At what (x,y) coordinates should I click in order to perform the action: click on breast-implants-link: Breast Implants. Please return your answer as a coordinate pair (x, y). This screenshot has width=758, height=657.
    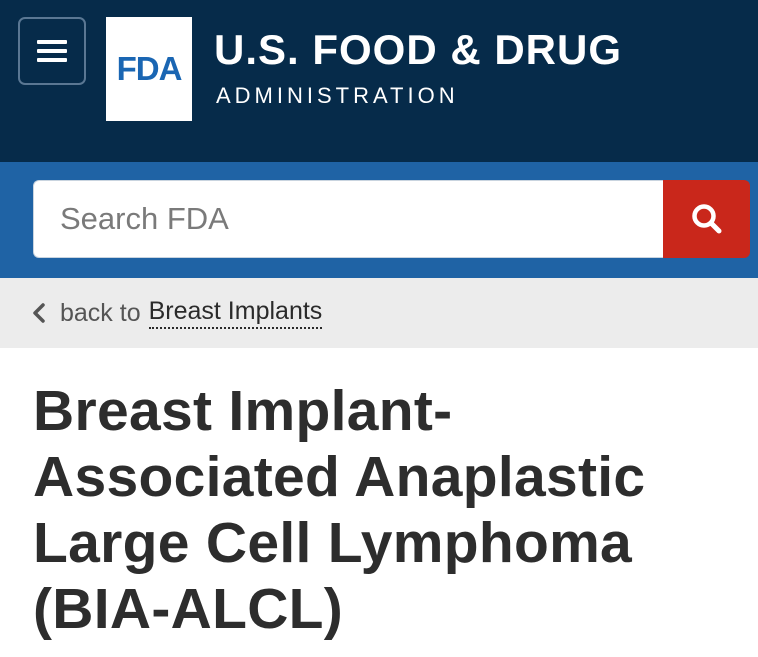
    Looking at the image, I should click on (235, 313).